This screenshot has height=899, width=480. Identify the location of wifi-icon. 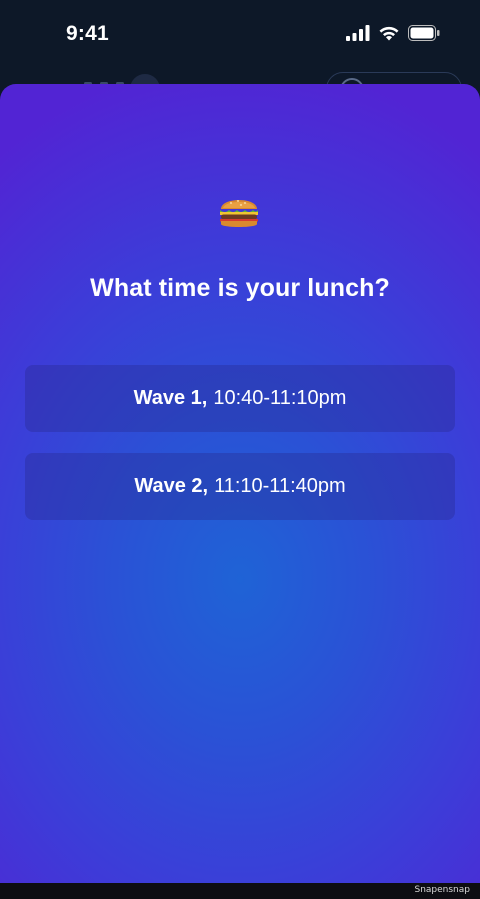
(389, 35).